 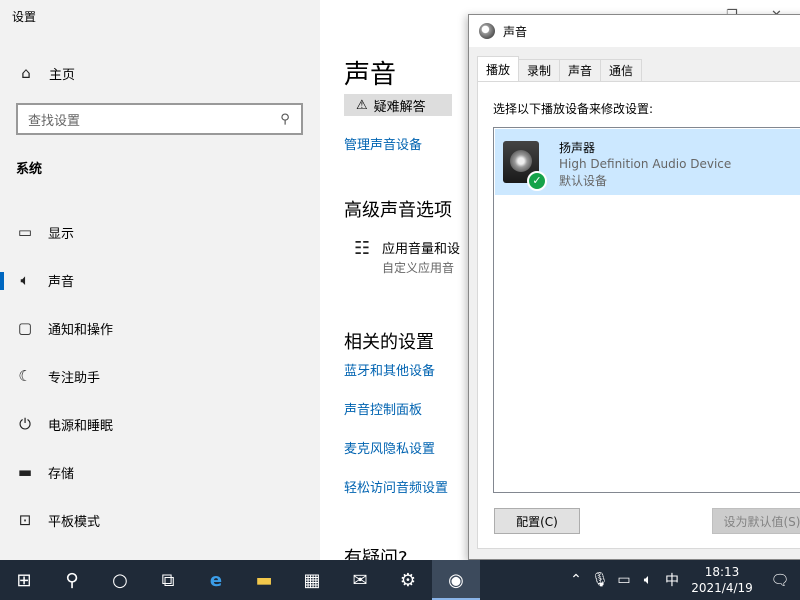 I want to click on sound-icon, so click(x=487, y=31).